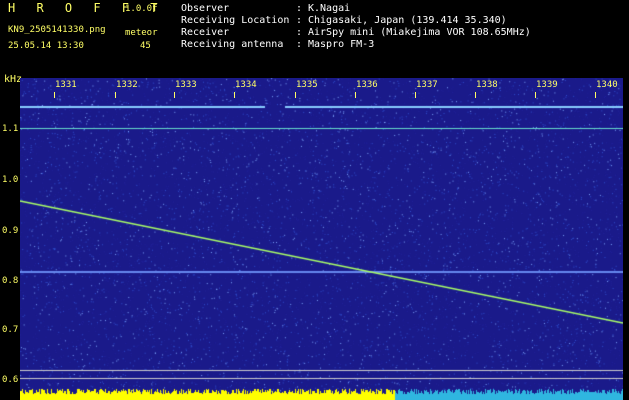 This screenshot has height=400, width=629. What do you see at coordinates (186, 85) in the screenshot?
I see `x-tick-label: 1333` at bounding box center [186, 85].